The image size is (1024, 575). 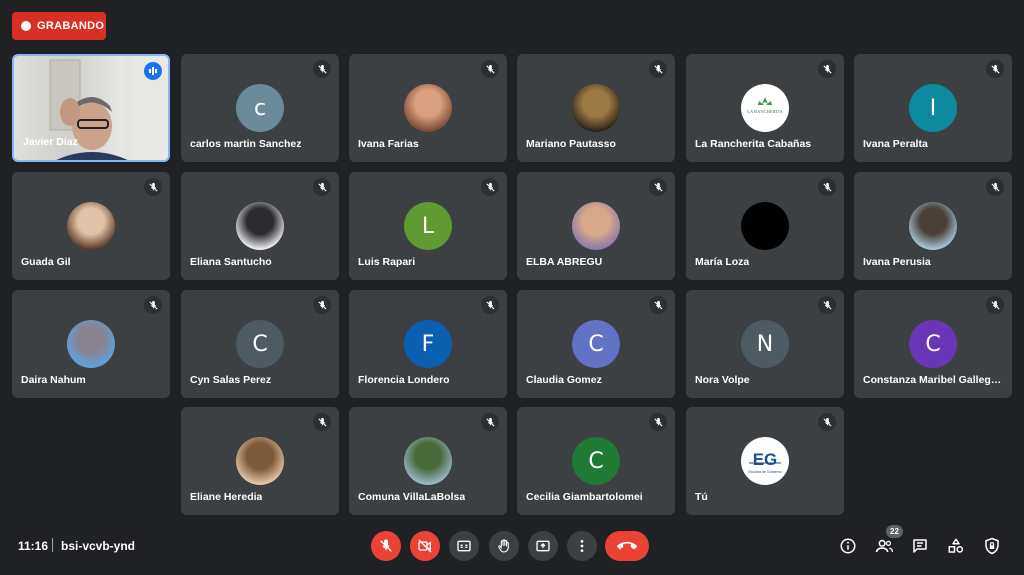 What do you see at coordinates (33, 546) in the screenshot?
I see `meeting-clock: 11:16` at bounding box center [33, 546].